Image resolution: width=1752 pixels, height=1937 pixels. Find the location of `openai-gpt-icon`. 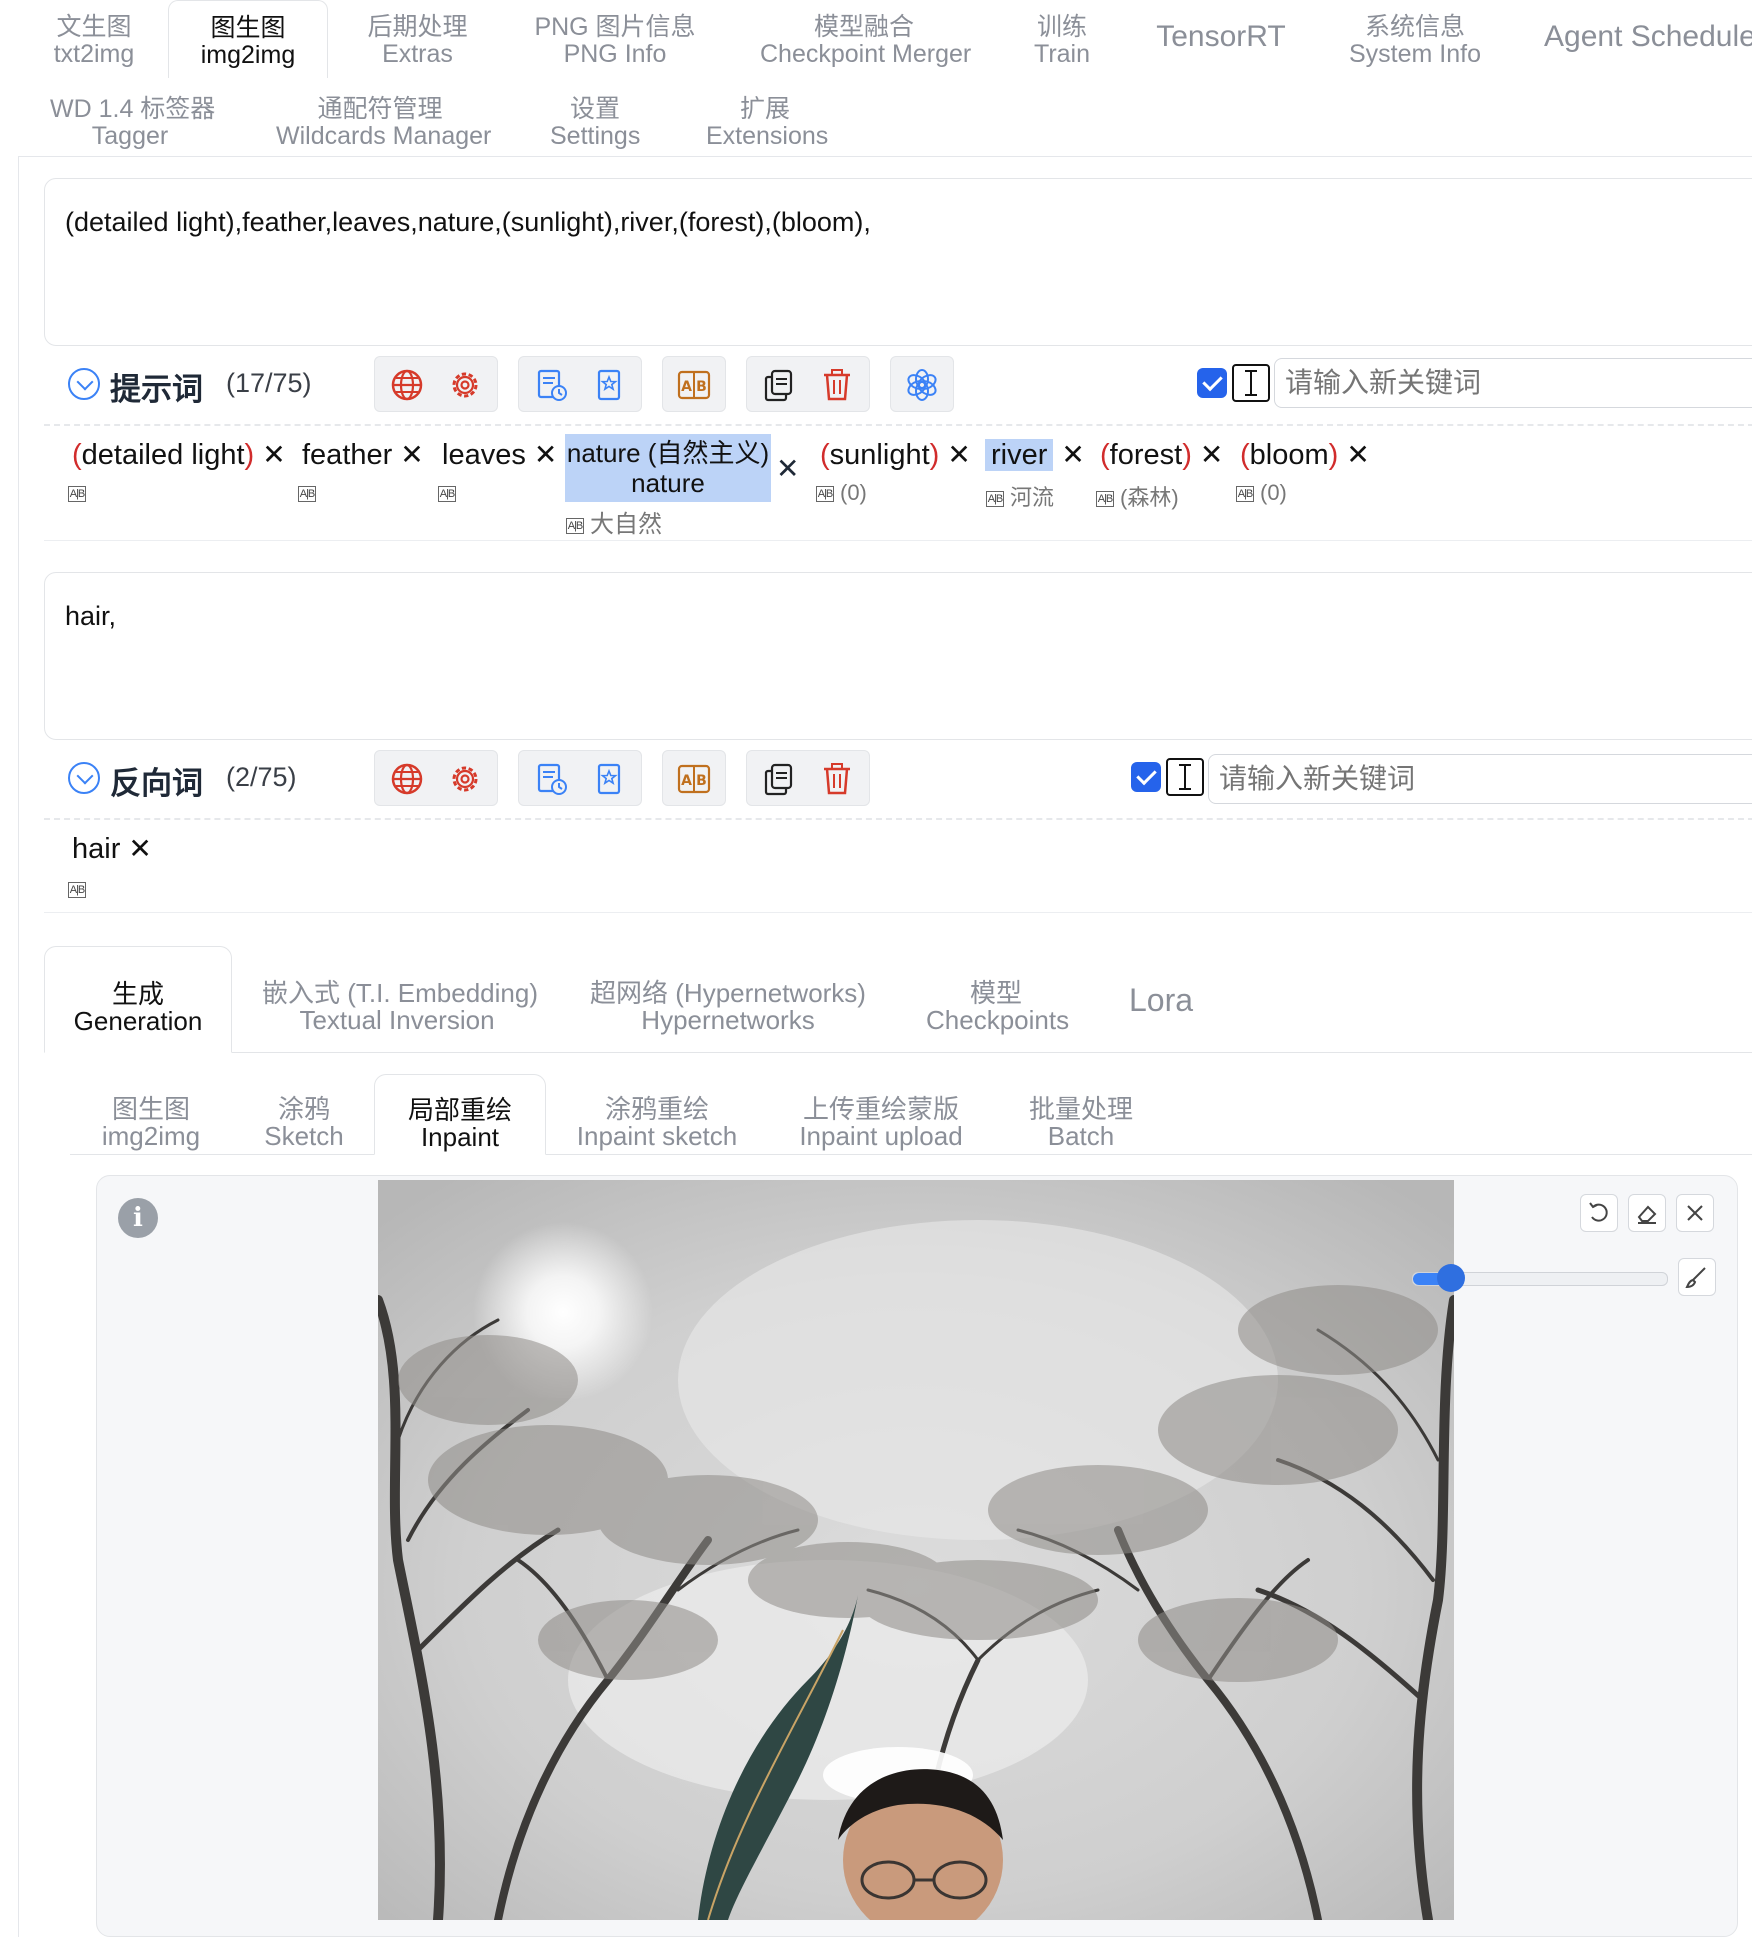

openai-gpt-icon is located at coordinates (922, 385).